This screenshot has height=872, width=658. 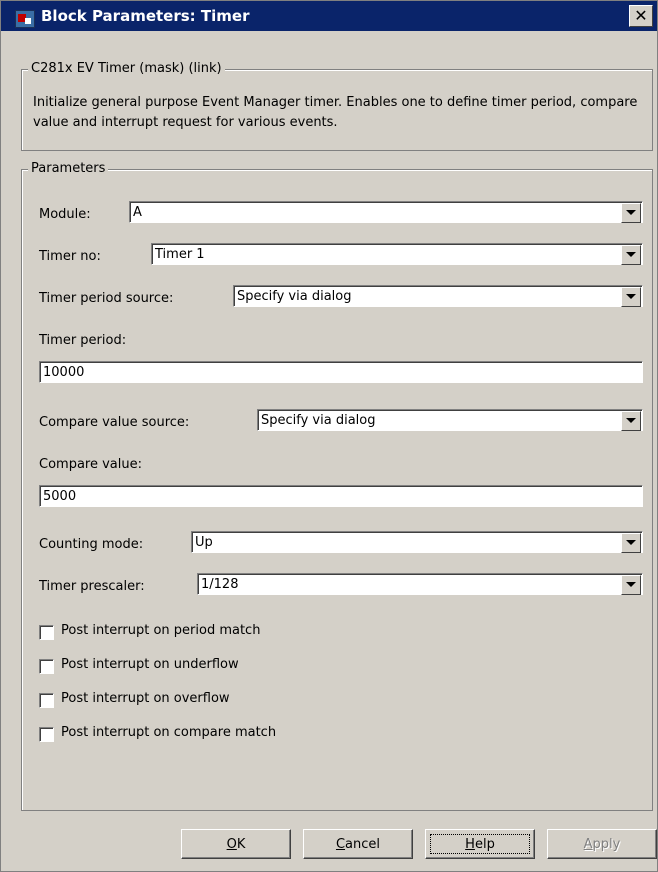 I want to click on title-bar: Block Parameters: Timer ✕, so click(x=329, y=16).